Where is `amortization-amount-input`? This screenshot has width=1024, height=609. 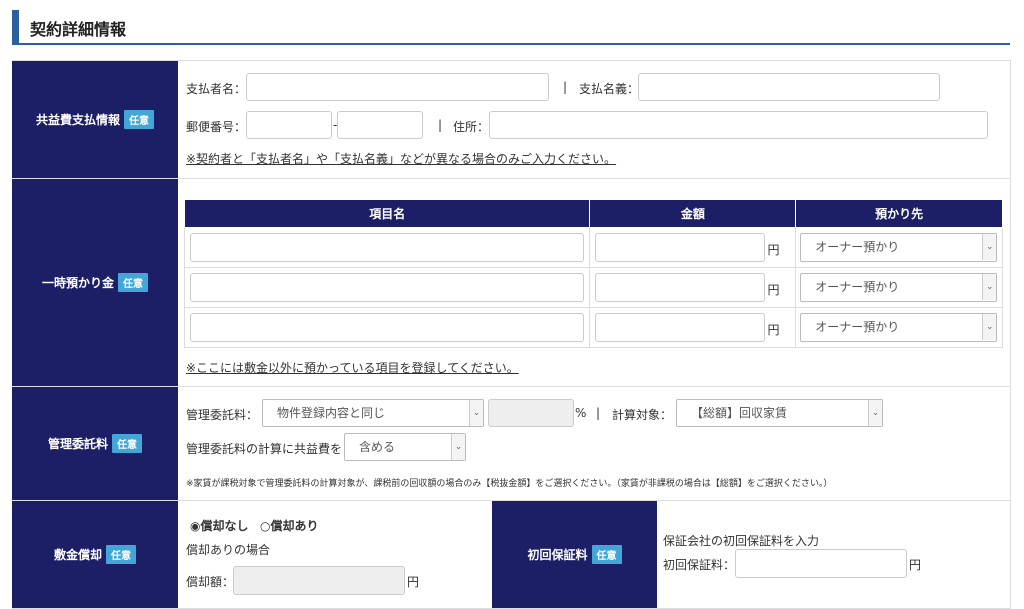 amortization-amount-input is located at coordinates (319, 580).